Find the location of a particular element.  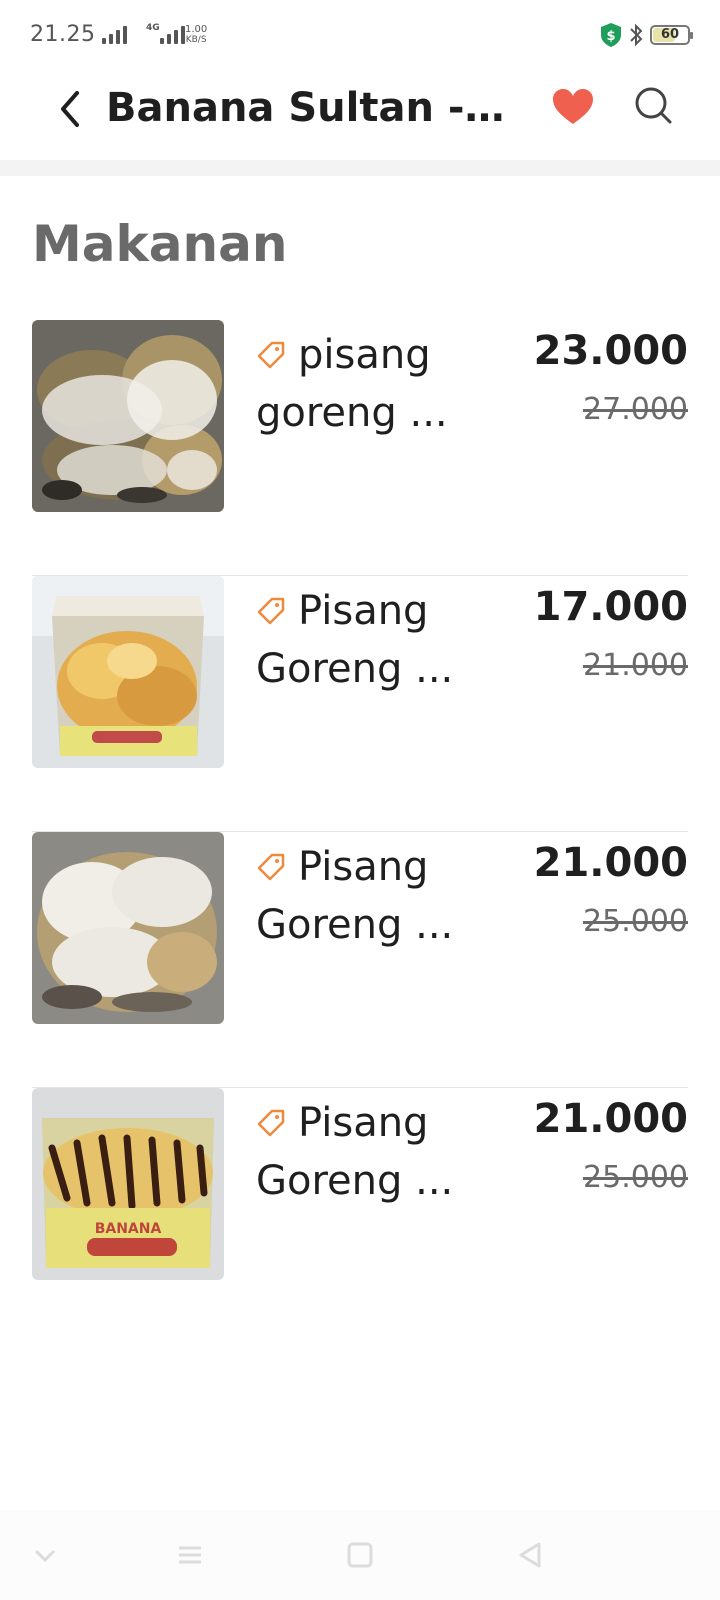

section-title: Makanan is located at coordinates (160, 244).